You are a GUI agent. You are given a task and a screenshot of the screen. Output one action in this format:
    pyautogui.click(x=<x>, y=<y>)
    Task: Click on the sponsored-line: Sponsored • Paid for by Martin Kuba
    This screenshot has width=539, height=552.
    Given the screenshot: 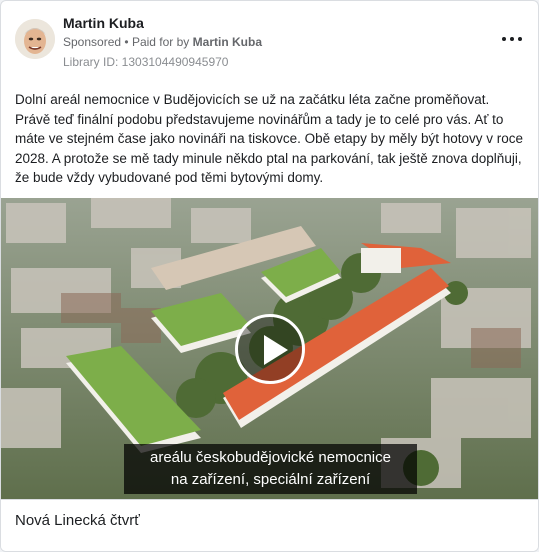 What is the action you would take?
    pyautogui.click(x=162, y=42)
    